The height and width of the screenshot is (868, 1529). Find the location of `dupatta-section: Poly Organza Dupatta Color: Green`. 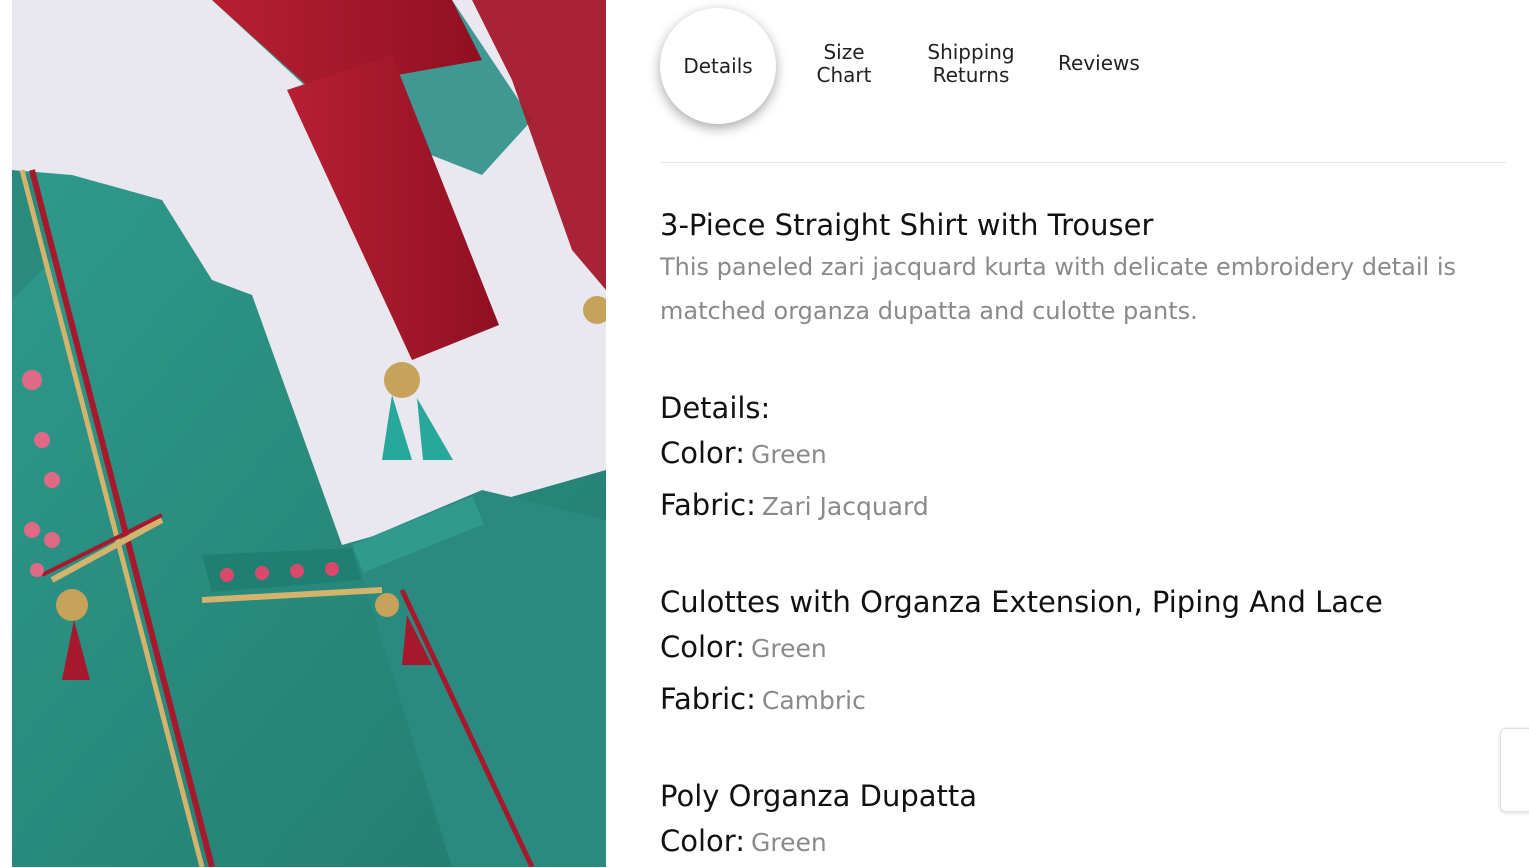

dupatta-section: Poly Organza Dupatta Color: Green is located at coordinates (818, 822).